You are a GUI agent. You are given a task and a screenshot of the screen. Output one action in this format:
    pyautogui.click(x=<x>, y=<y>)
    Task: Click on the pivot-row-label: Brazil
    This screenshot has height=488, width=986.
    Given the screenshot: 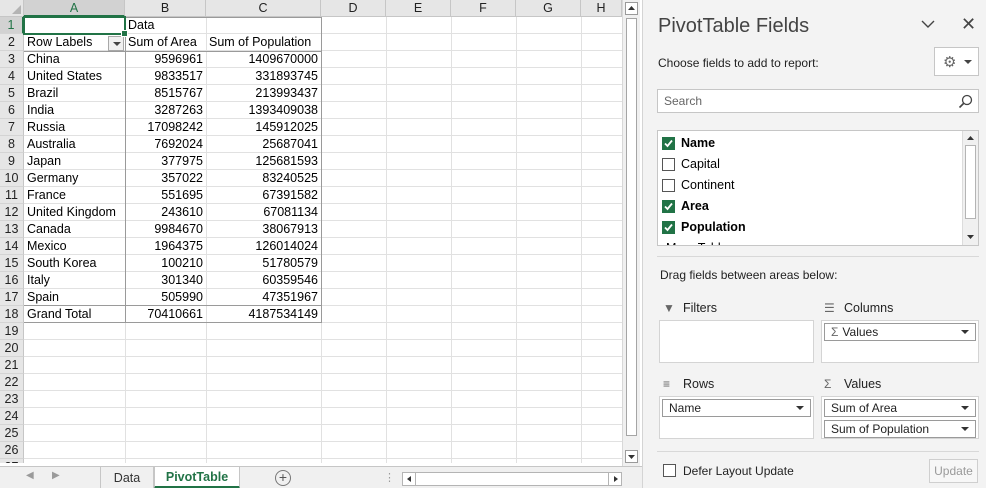 What is the action you would take?
    pyautogui.click(x=74, y=93)
    